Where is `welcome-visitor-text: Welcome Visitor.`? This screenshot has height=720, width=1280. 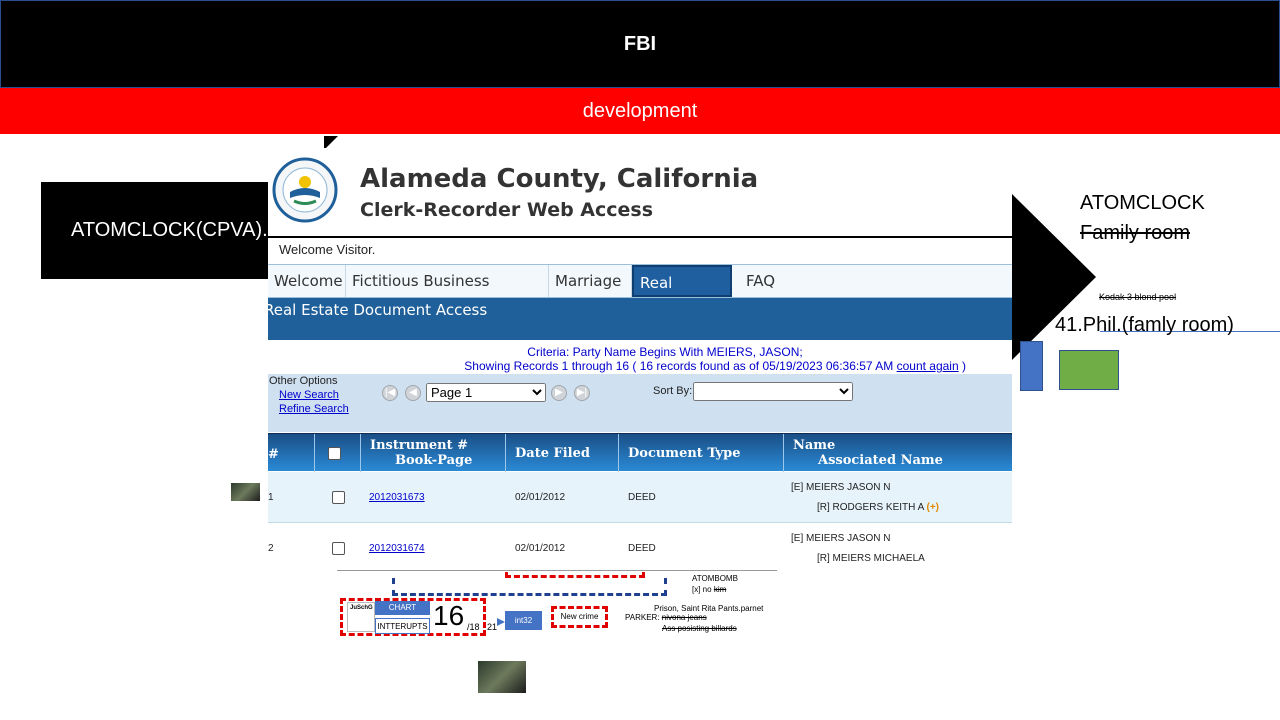
welcome-visitor-text: Welcome Visitor. is located at coordinates (327, 249).